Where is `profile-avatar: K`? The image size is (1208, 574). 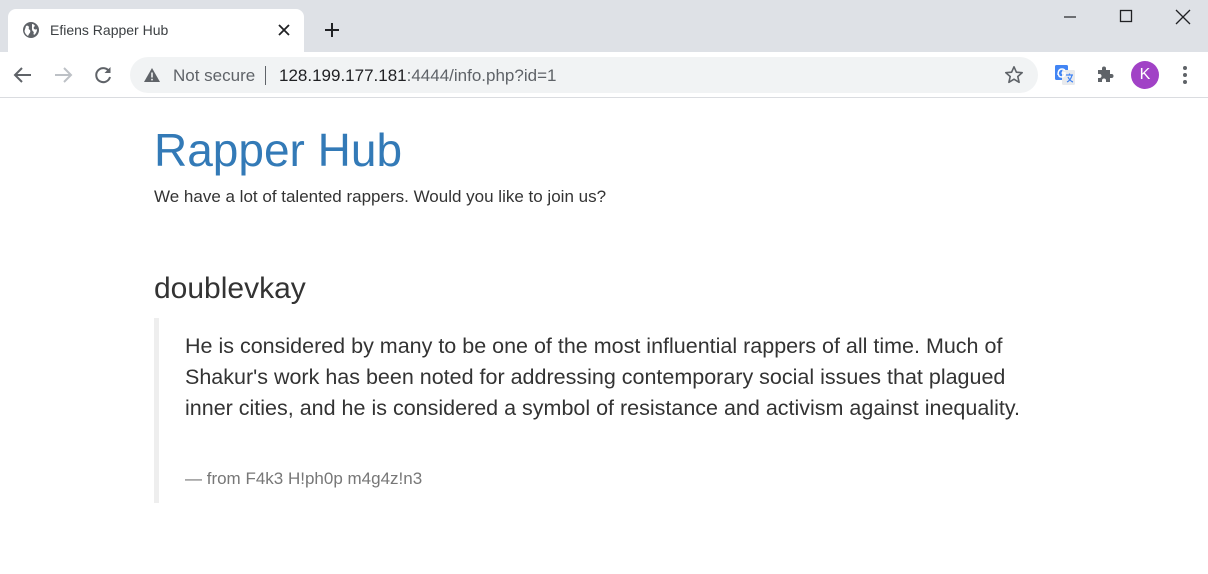 profile-avatar: K is located at coordinates (1145, 75).